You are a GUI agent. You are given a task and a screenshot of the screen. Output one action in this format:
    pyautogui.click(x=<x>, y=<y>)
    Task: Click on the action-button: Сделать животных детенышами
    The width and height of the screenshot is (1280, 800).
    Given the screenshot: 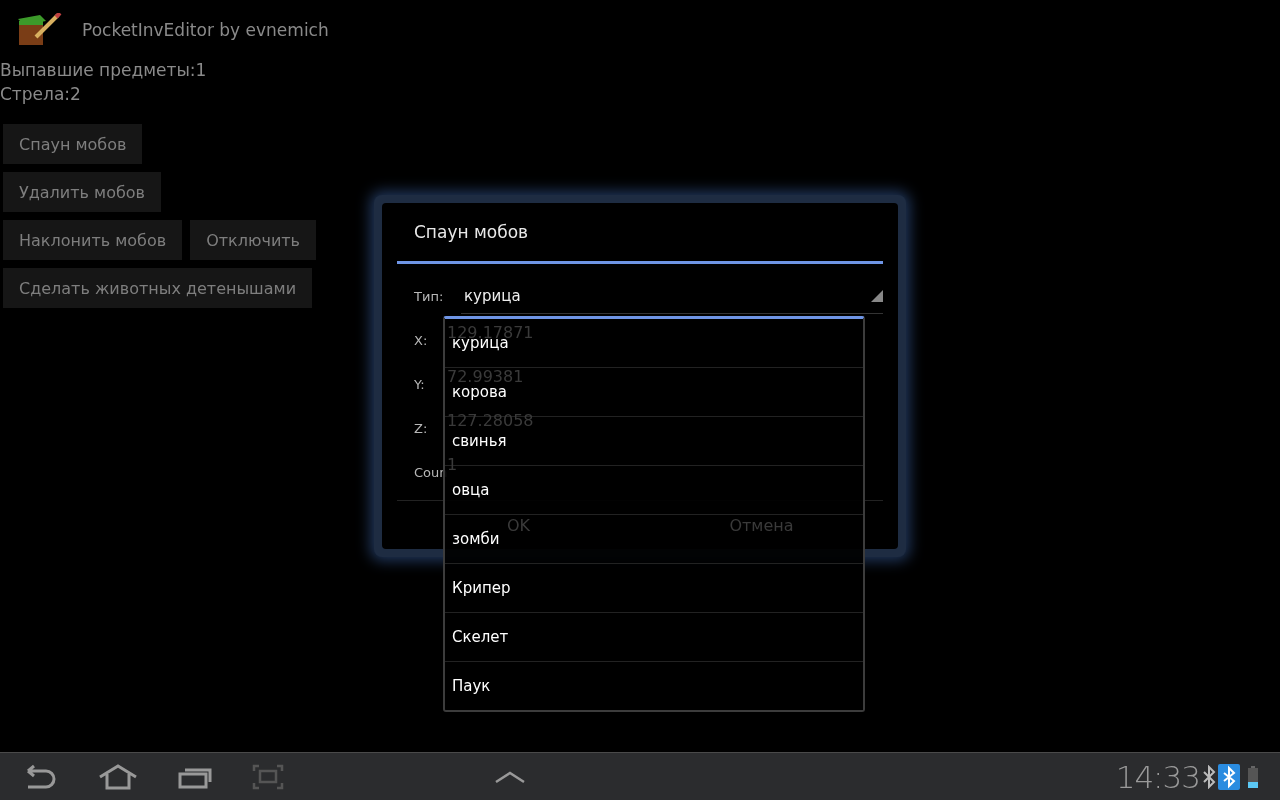 What is the action you would take?
    pyautogui.click(x=158, y=288)
    